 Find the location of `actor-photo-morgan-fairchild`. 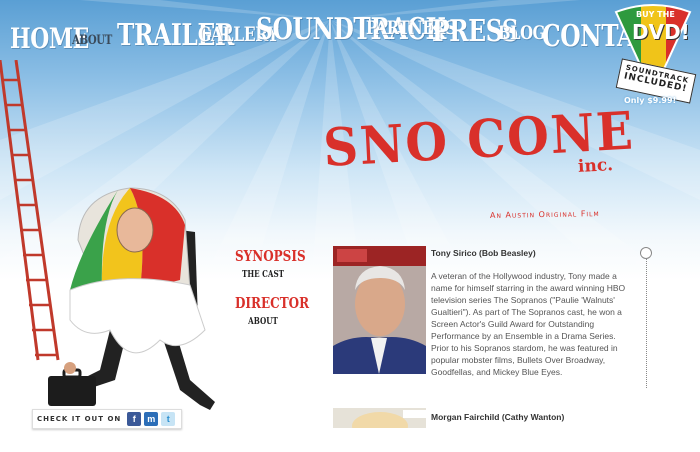

actor-photo-morgan-fairchild is located at coordinates (379, 418).